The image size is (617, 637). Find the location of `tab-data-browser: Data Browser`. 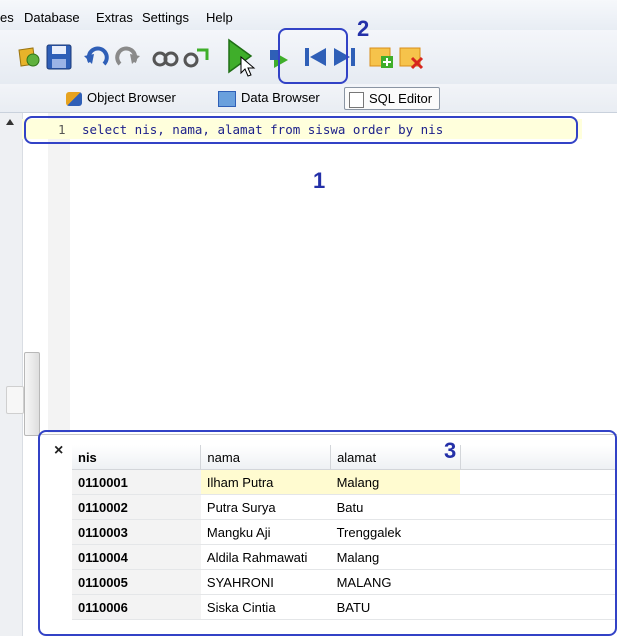

tab-data-browser: Data Browser is located at coordinates (269, 97).